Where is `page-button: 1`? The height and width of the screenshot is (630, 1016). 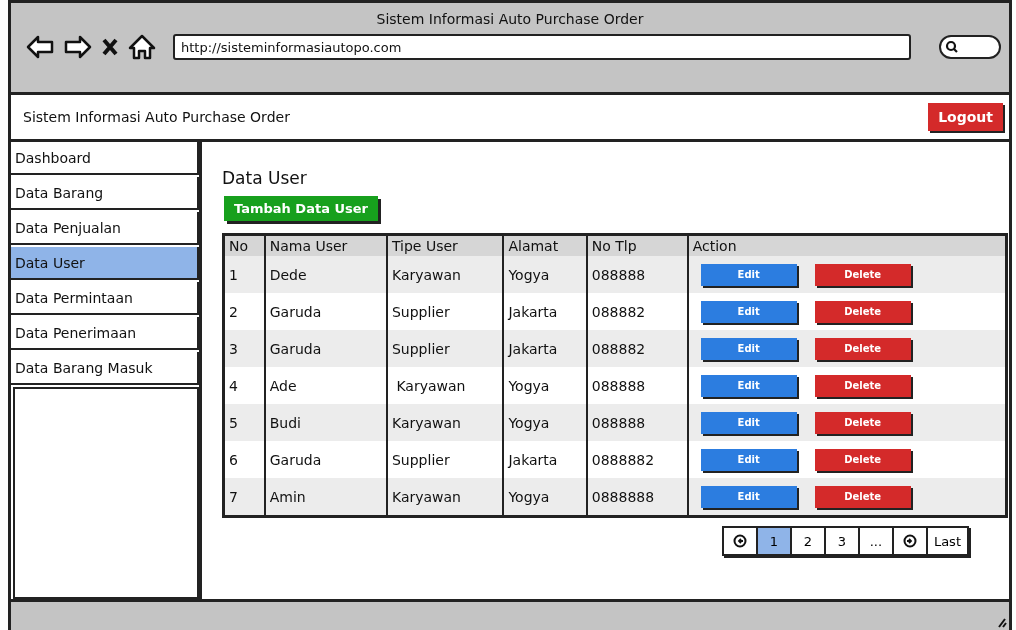
page-button: 1 is located at coordinates (774, 541).